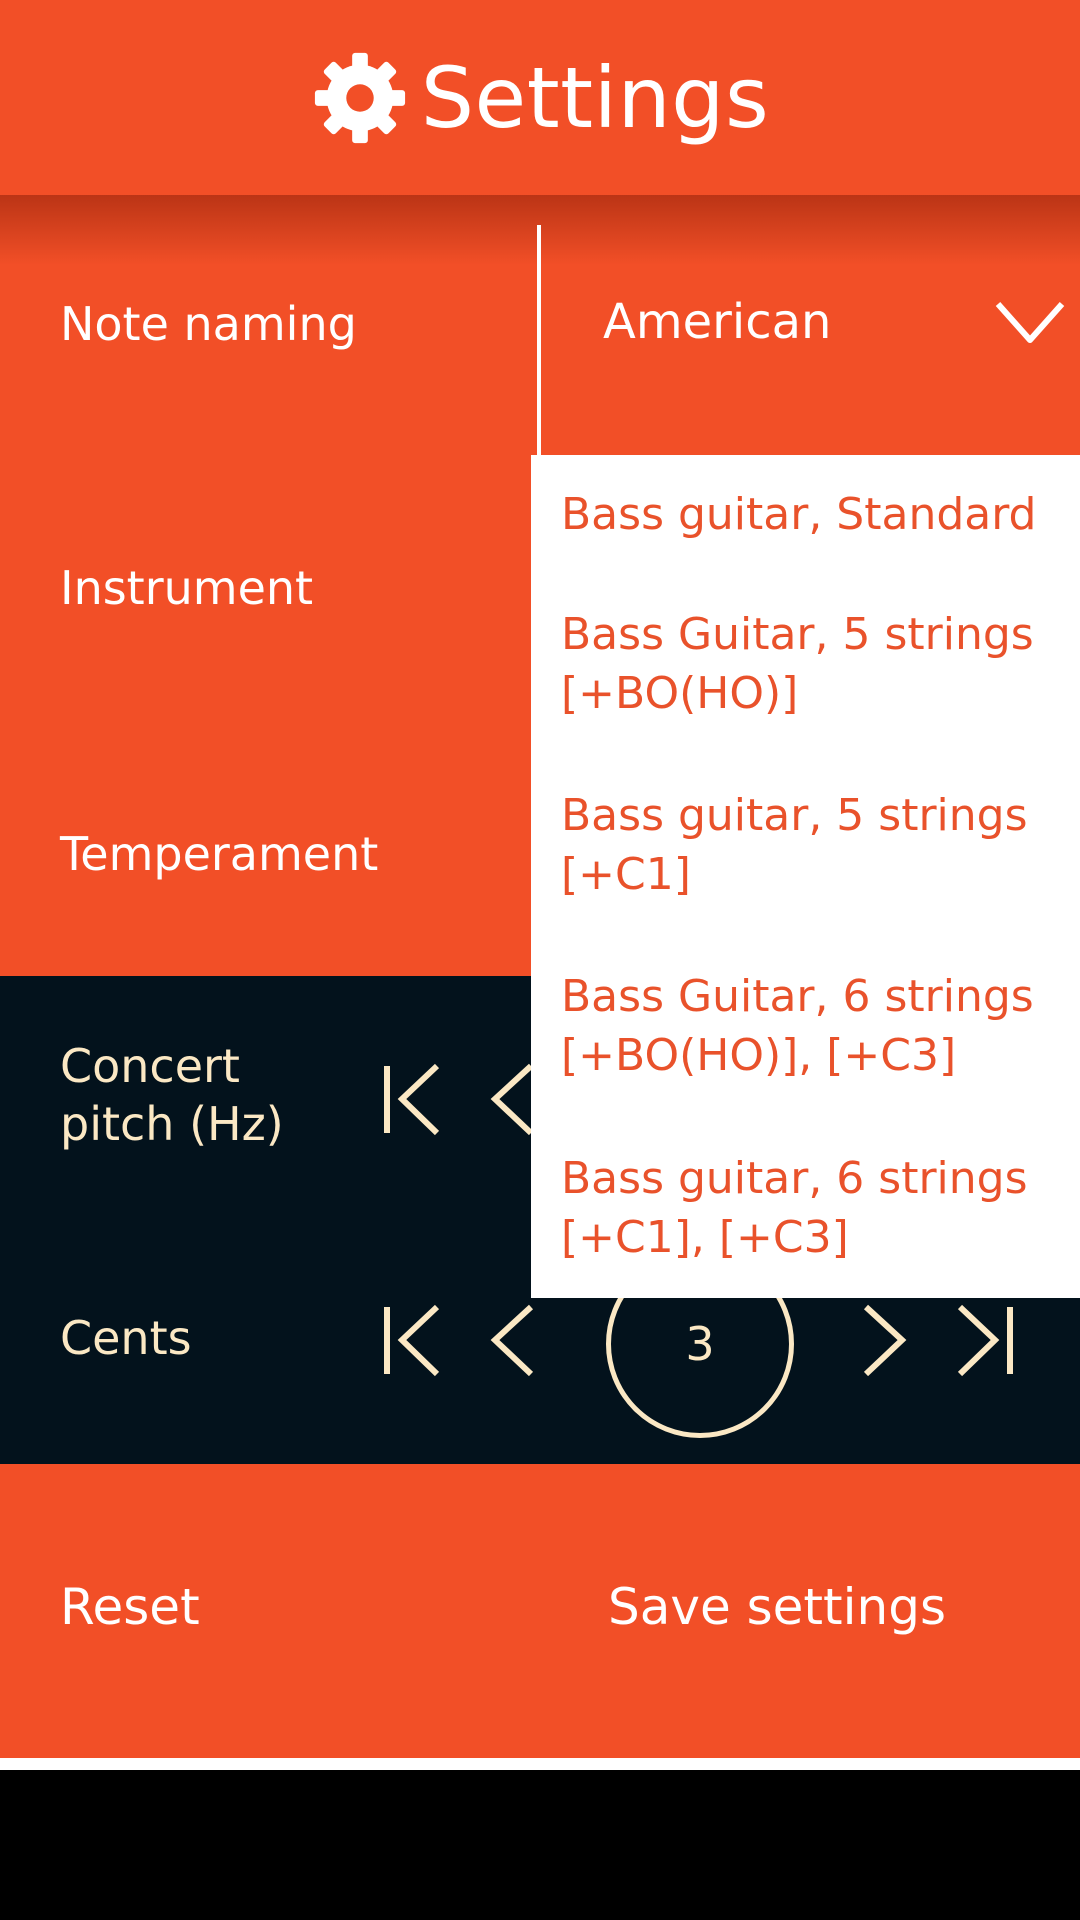 Image resolution: width=1080 pixels, height=1920 pixels. What do you see at coordinates (794, 815) in the screenshot?
I see `dropdown-item-line1: Bass guitar, 5 strings` at bounding box center [794, 815].